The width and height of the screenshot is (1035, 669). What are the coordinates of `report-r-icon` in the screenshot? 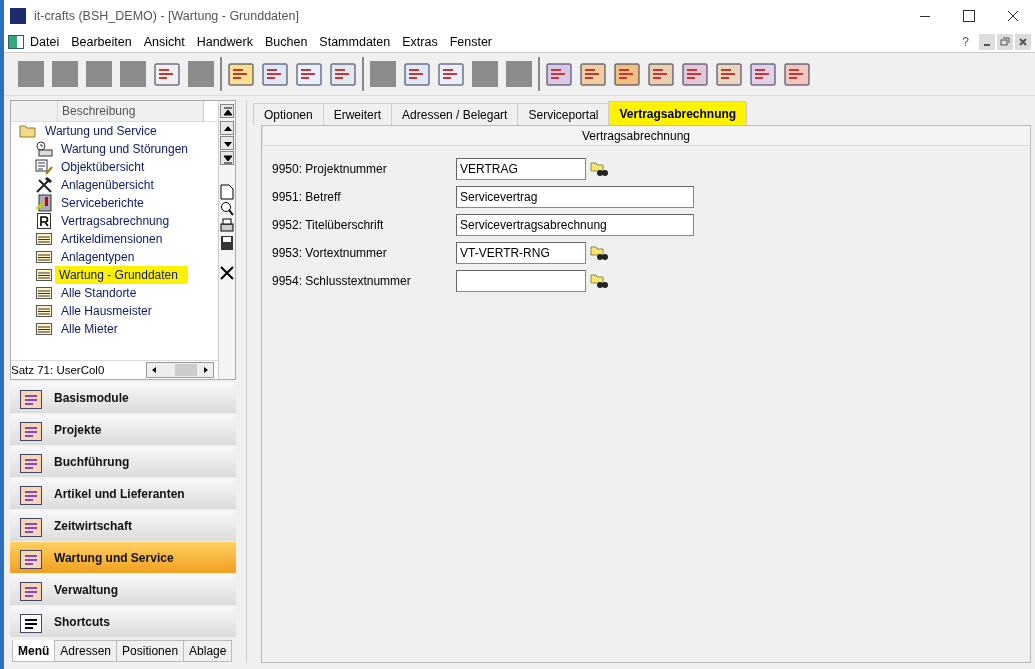 It's located at (44, 221).